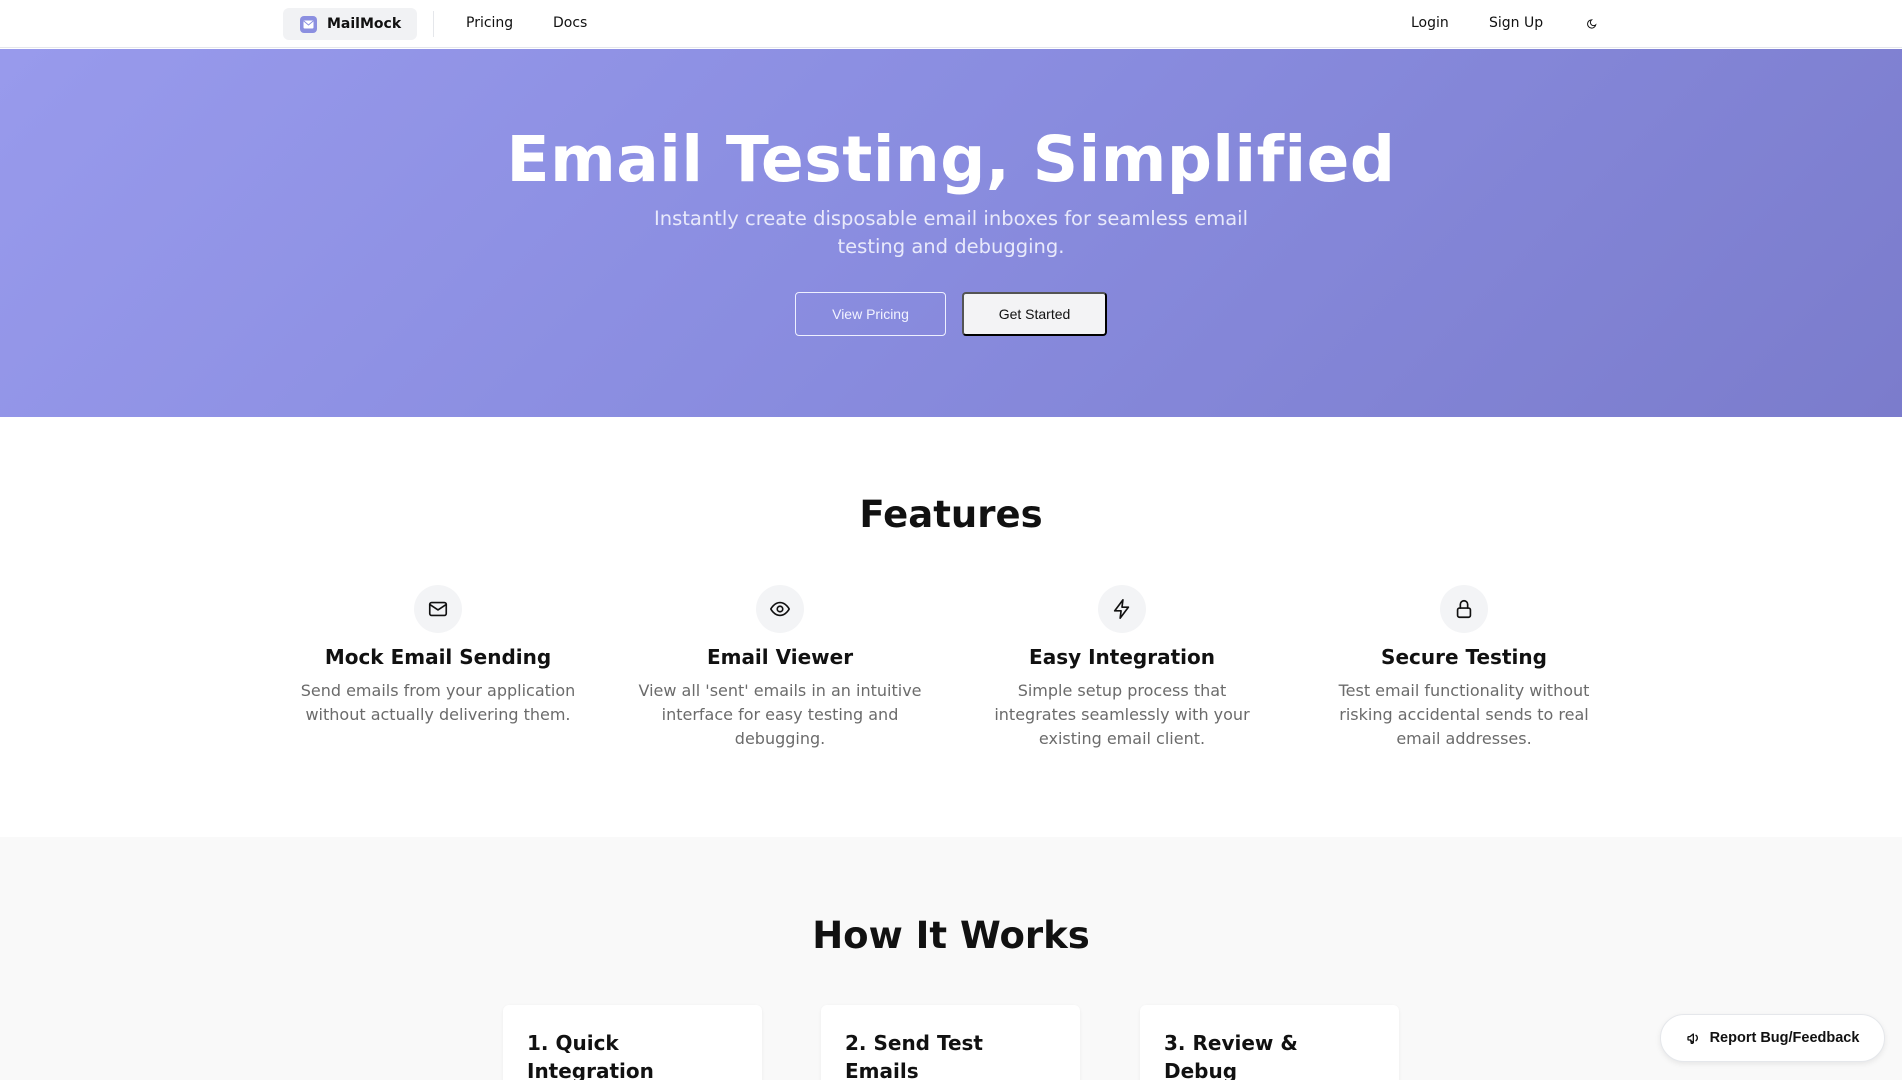  I want to click on nav-divider, so click(433, 24).